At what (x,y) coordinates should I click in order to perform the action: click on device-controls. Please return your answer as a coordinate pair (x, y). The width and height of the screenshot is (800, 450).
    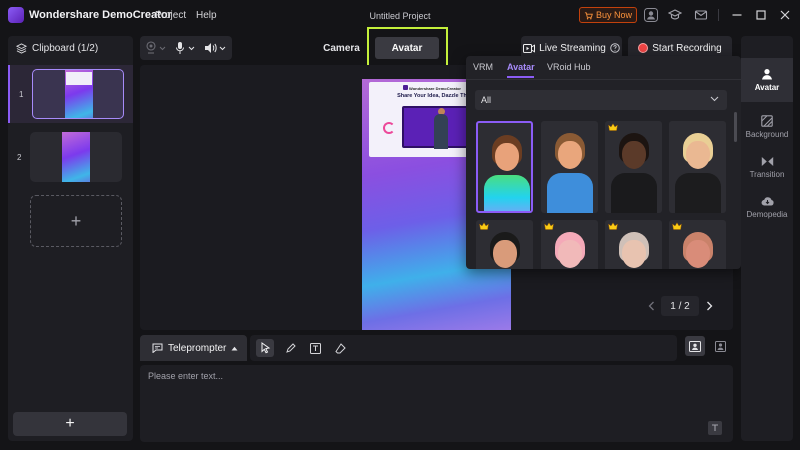
    Looking at the image, I should click on (186, 48).